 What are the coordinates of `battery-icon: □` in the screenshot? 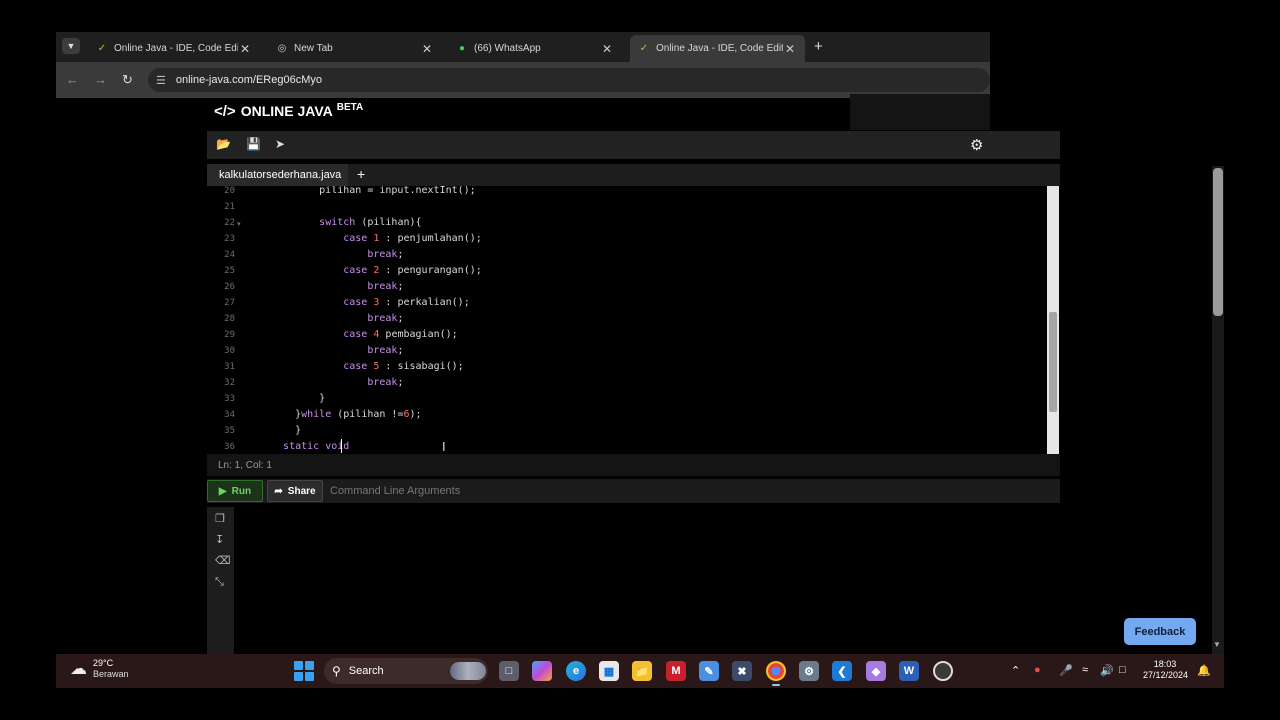 It's located at (1122, 670).